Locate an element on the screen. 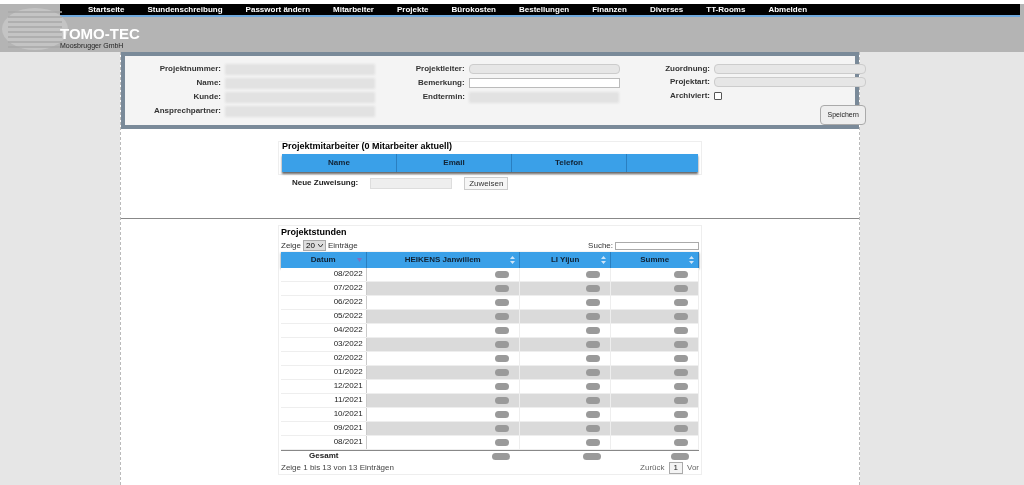 The image size is (1024, 485). table-cell: 12/2021 is located at coordinates (348, 386).